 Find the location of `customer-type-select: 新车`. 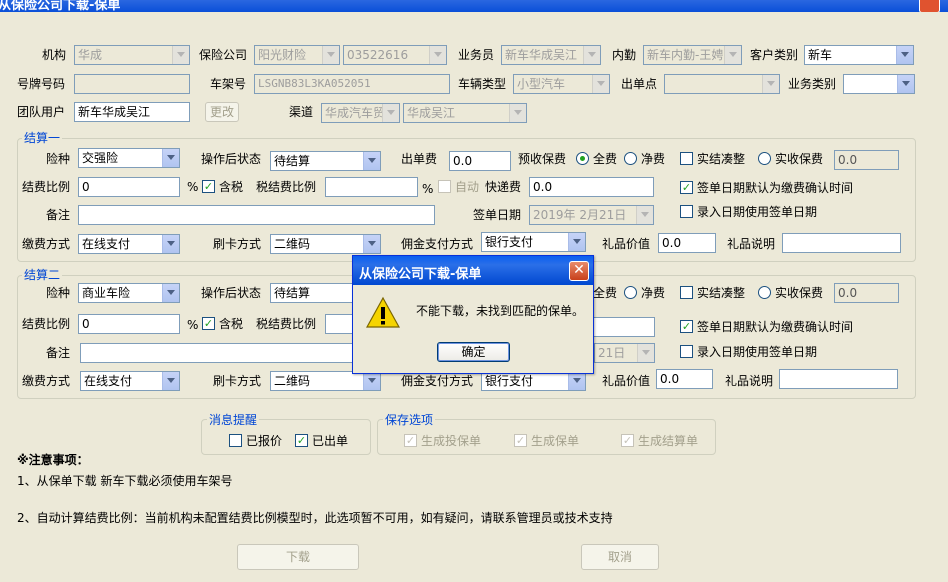

customer-type-select: 新车 is located at coordinates (859, 55).